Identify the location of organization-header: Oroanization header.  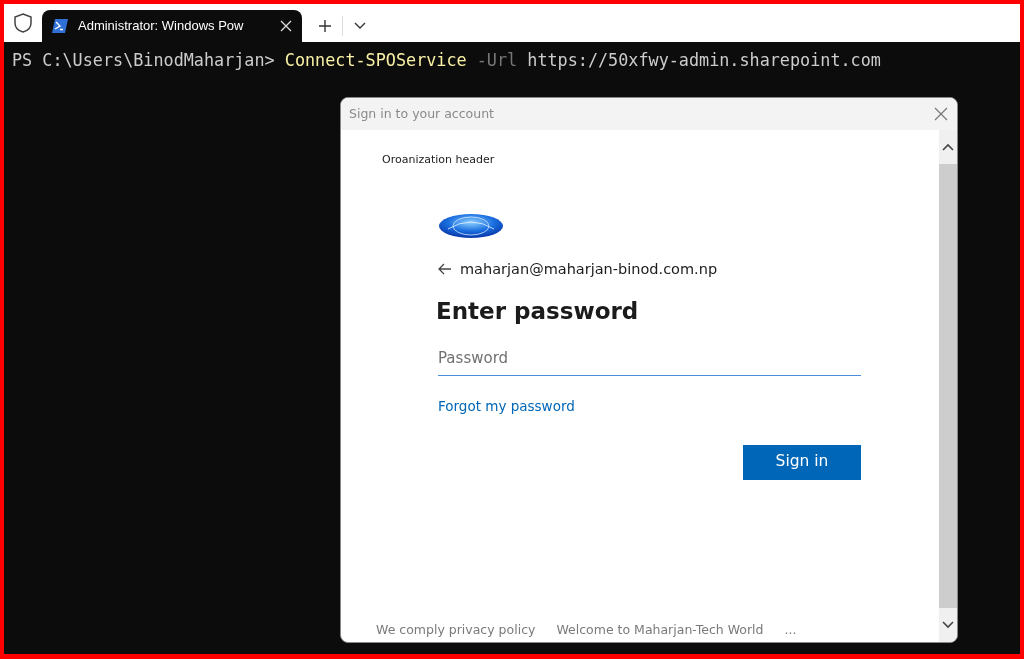
(439, 160).